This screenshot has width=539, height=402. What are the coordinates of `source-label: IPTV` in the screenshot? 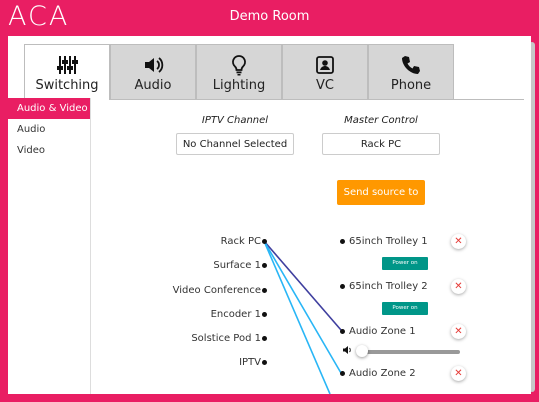 It's located at (250, 362).